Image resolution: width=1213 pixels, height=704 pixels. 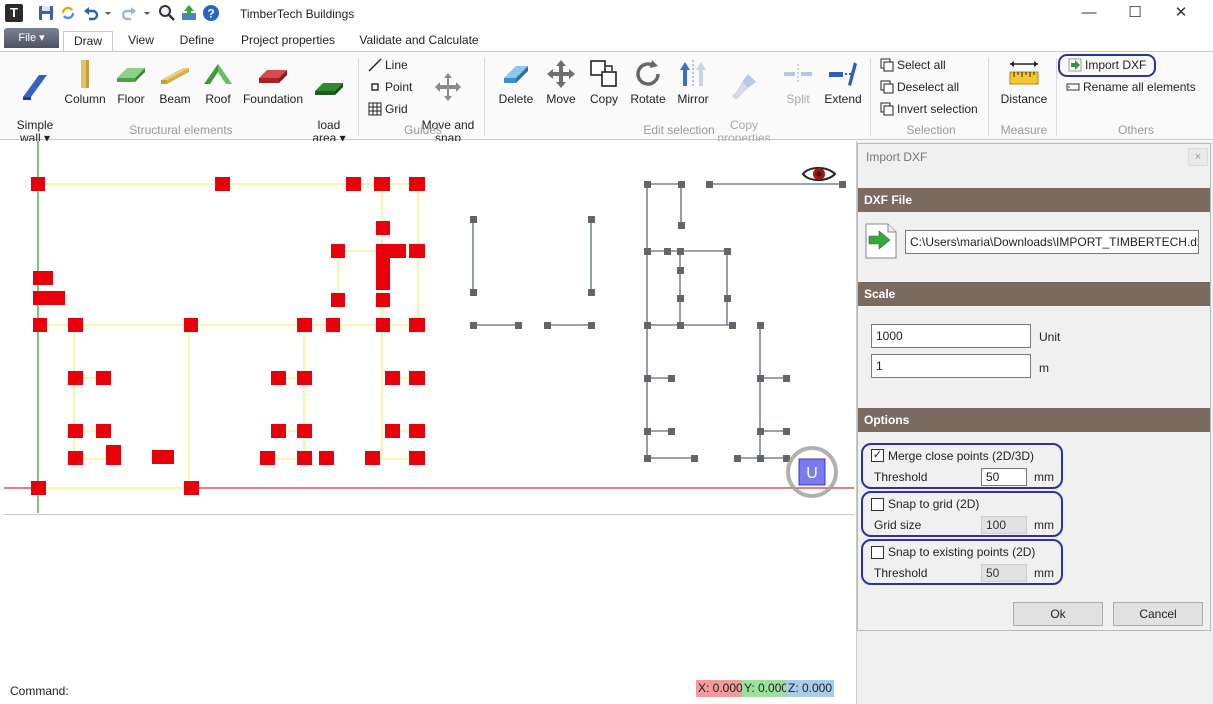 I want to click on zoom-icon, so click(x=167, y=13).